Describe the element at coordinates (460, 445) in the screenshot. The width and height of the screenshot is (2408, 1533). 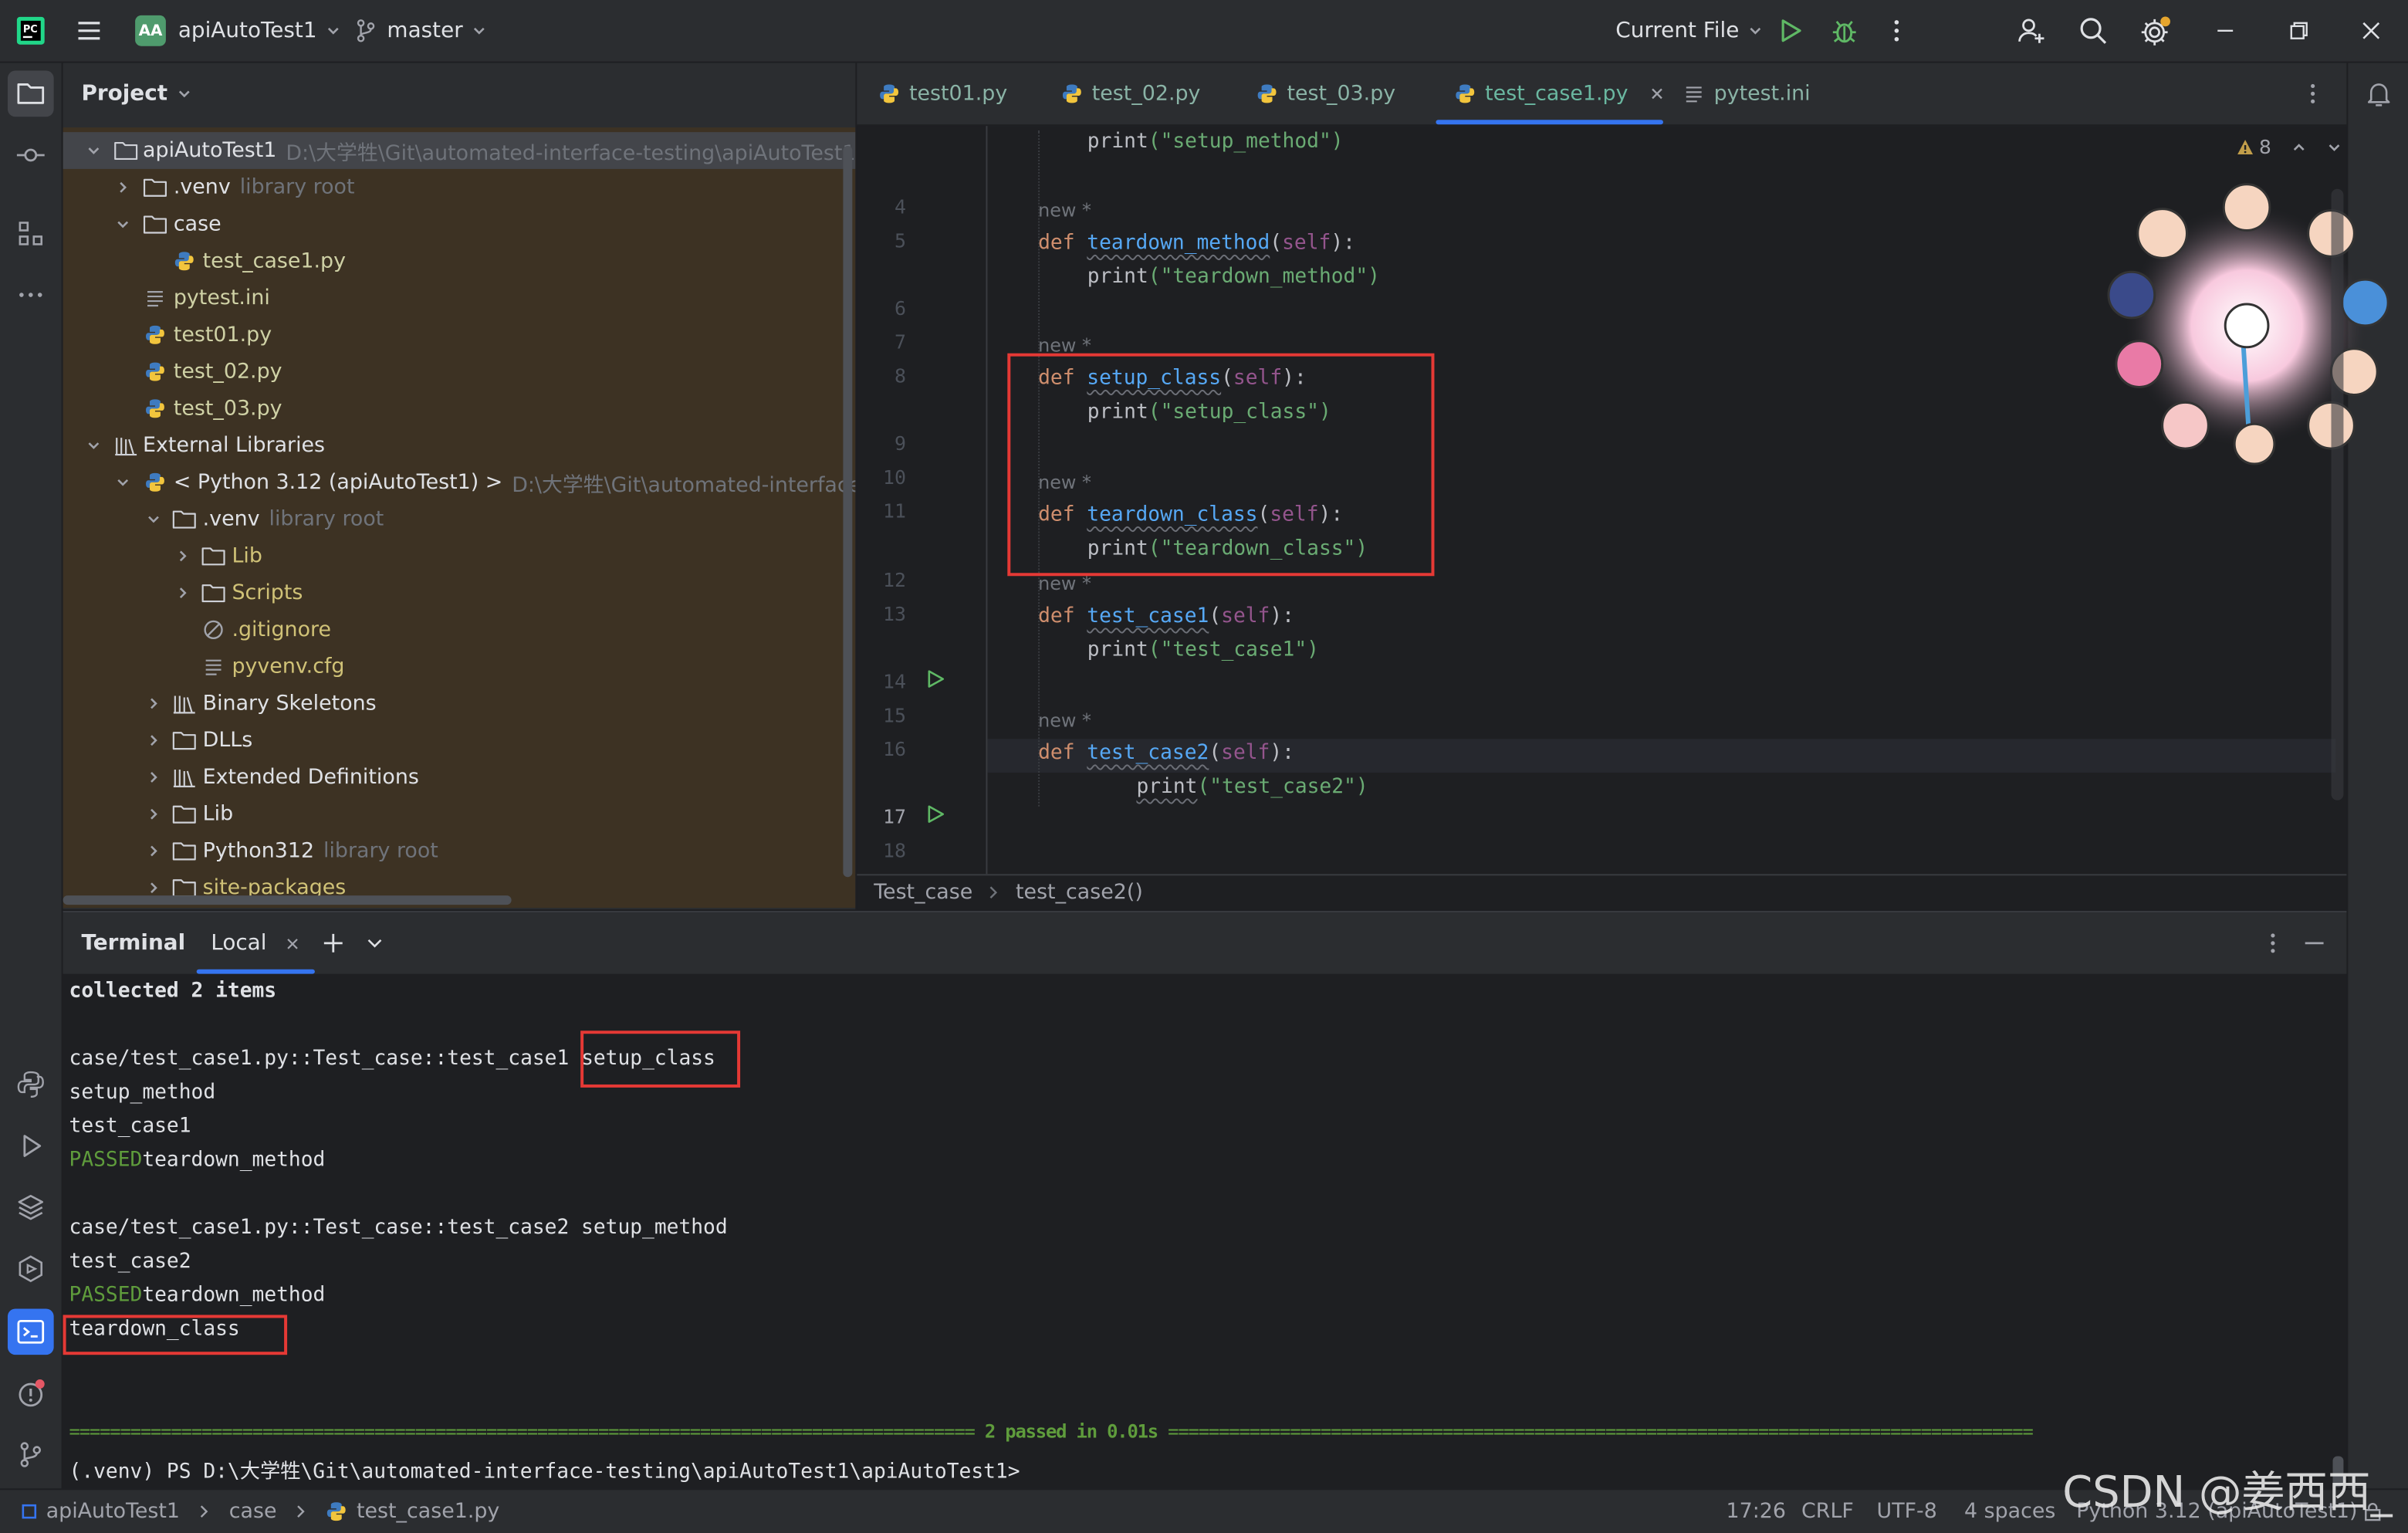
I see `tree-item-external-libraries: External Libraries` at that location.